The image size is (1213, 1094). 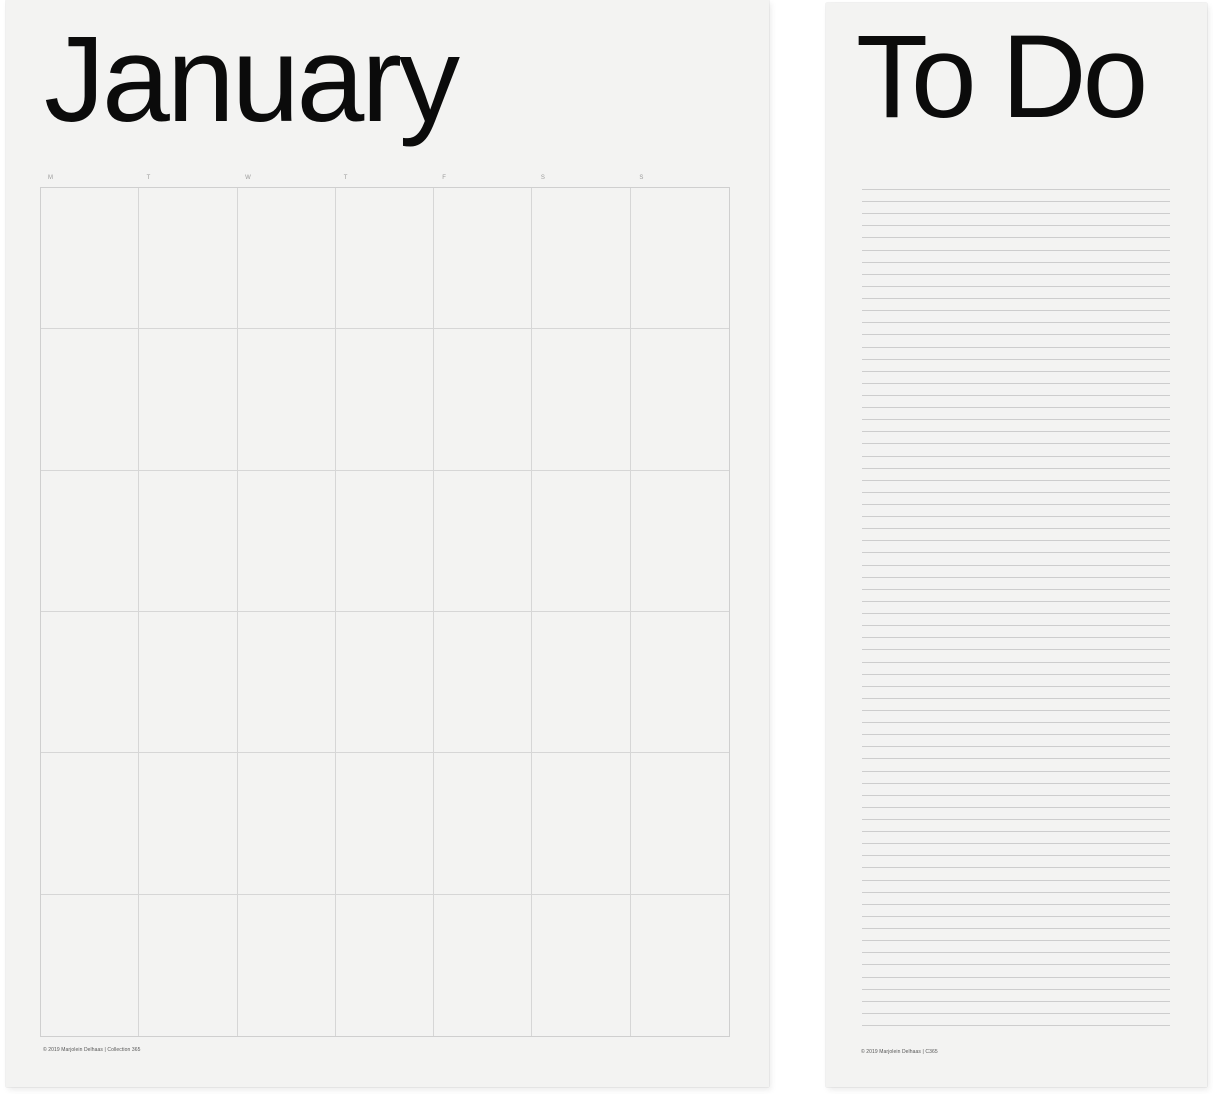 I want to click on month-title: January, so click(x=252, y=79).